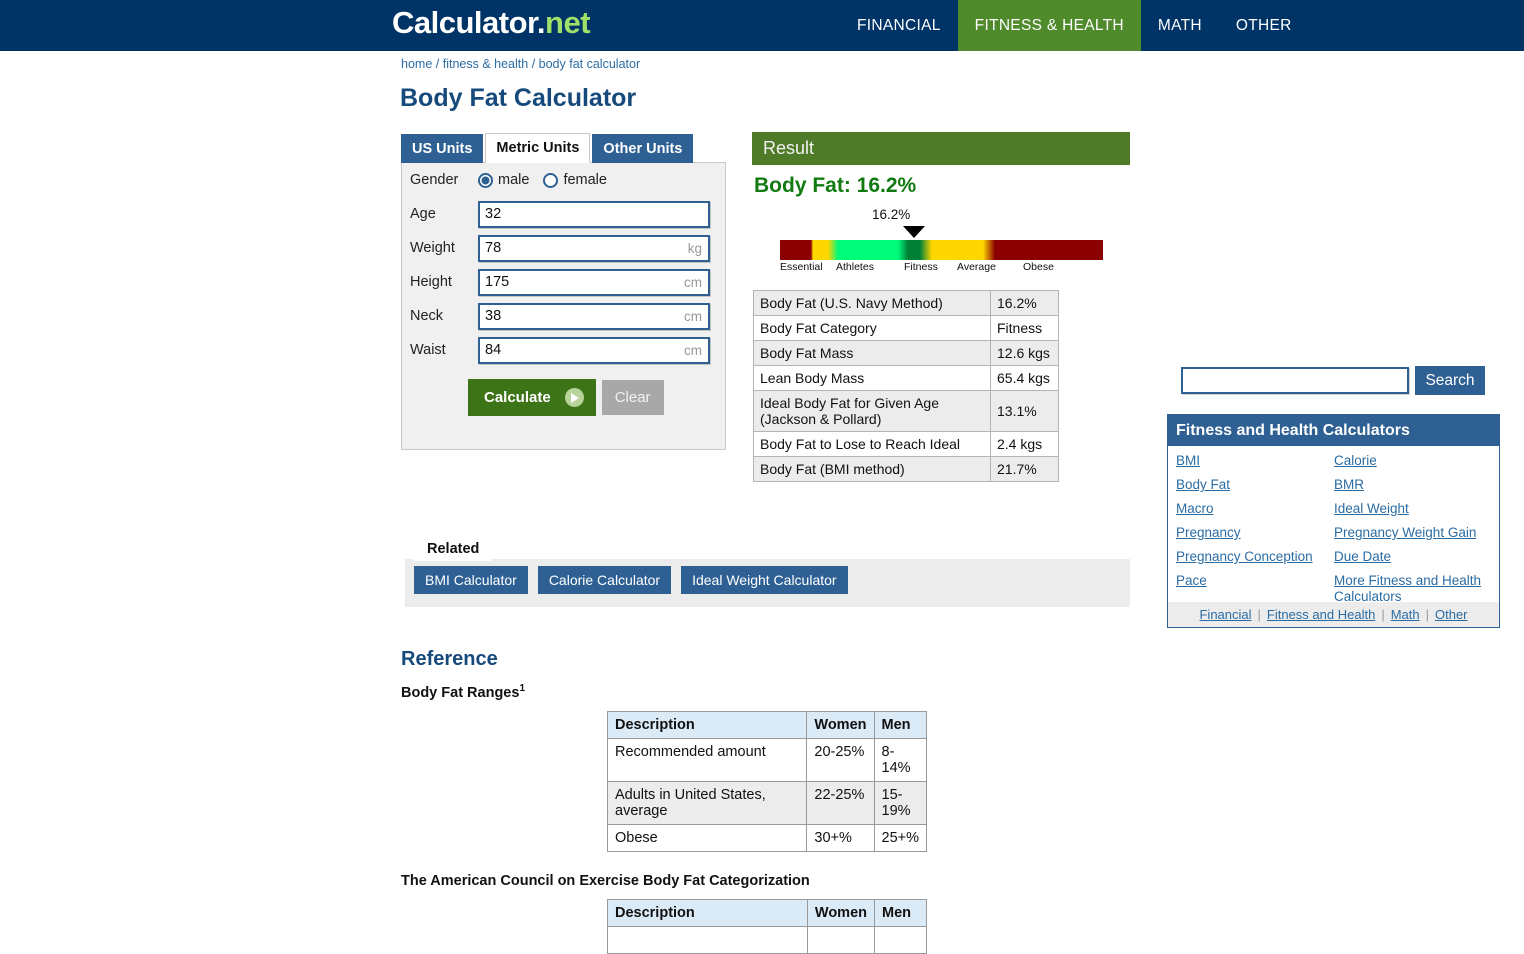 This screenshot has height=954, width=1524. I want to click on related-bmi-calculator: BMI Calculator, so click(471, 580).